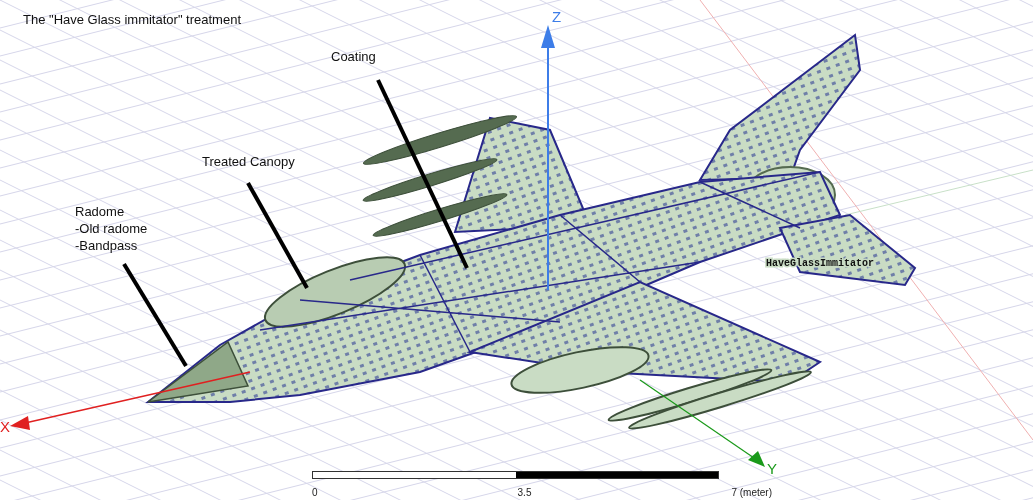 This screenshot has width=1033, height=500. Describe the element at coordinates (772, 468) in the screenshot. I see `y-axis-label: Y` at that location.